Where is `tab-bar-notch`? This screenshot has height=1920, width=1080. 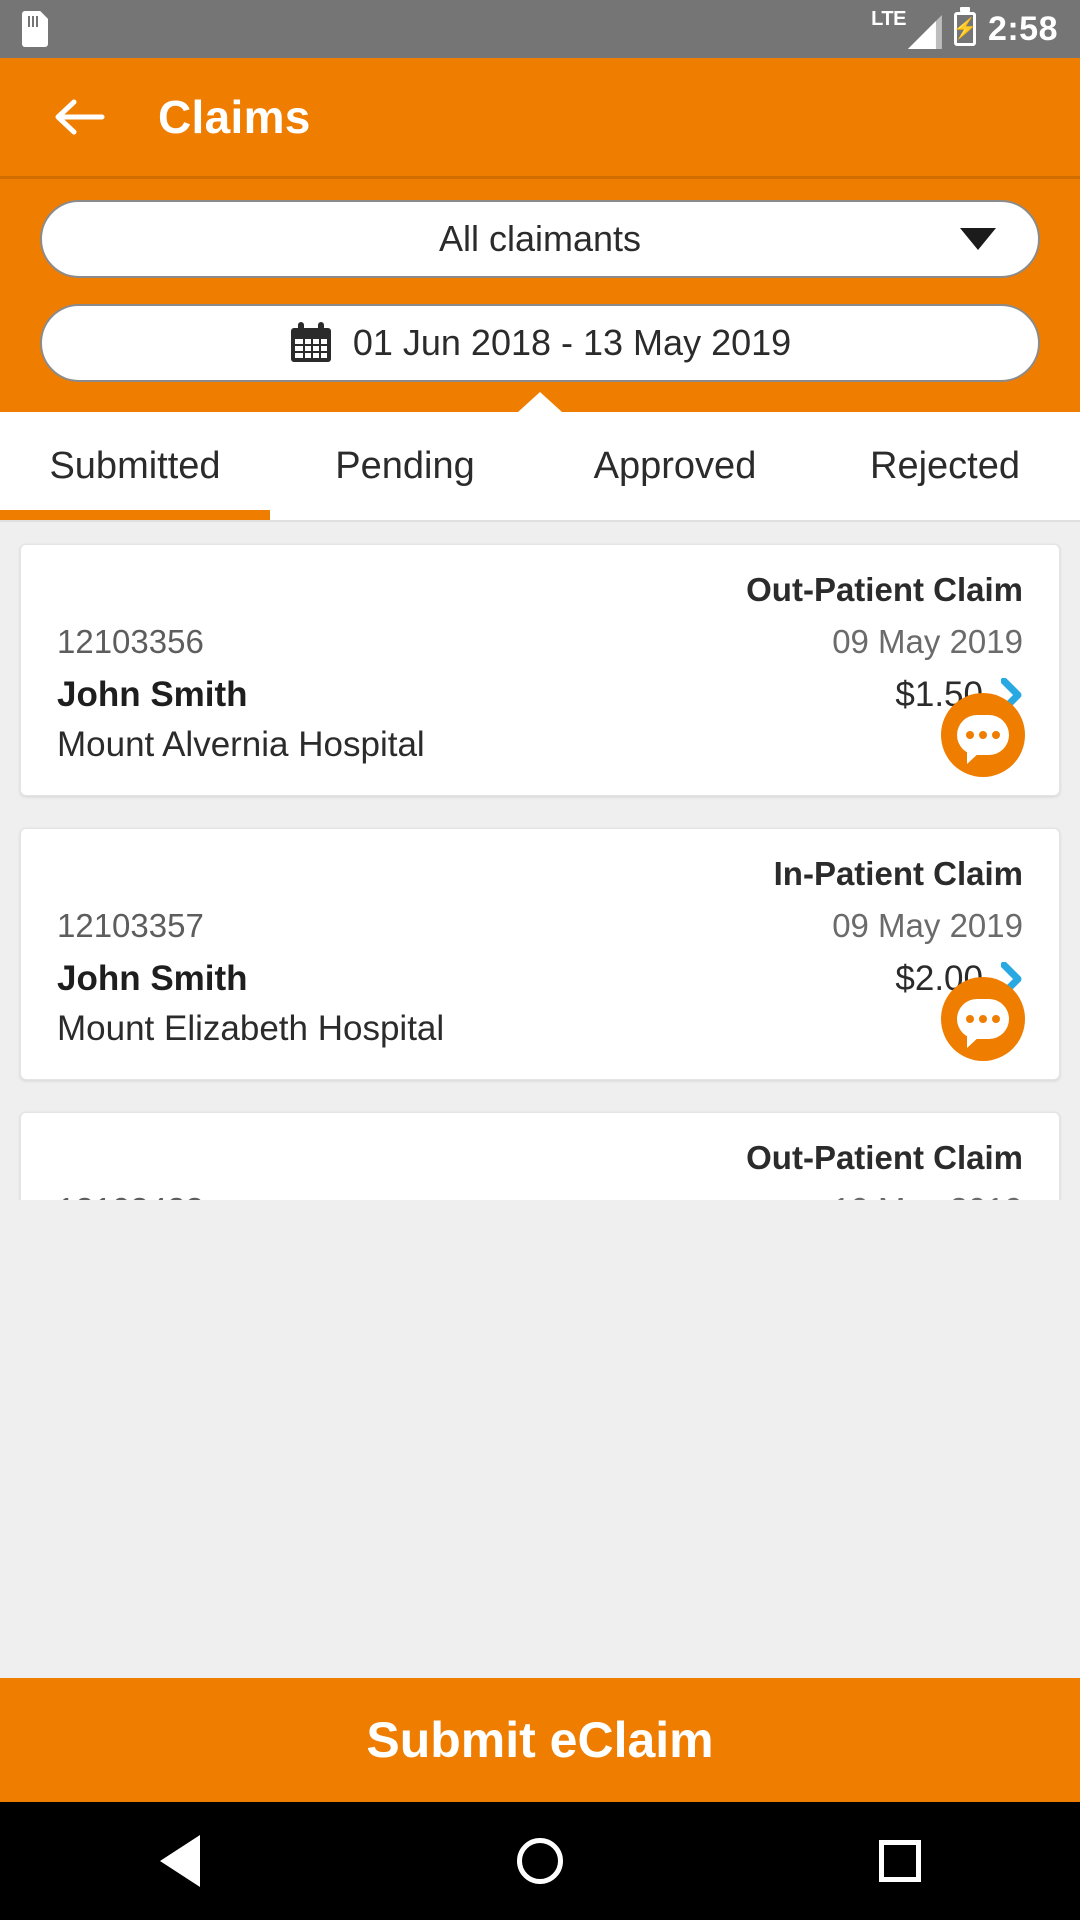 tab-bar-notch is located at coordinates (540, 402).